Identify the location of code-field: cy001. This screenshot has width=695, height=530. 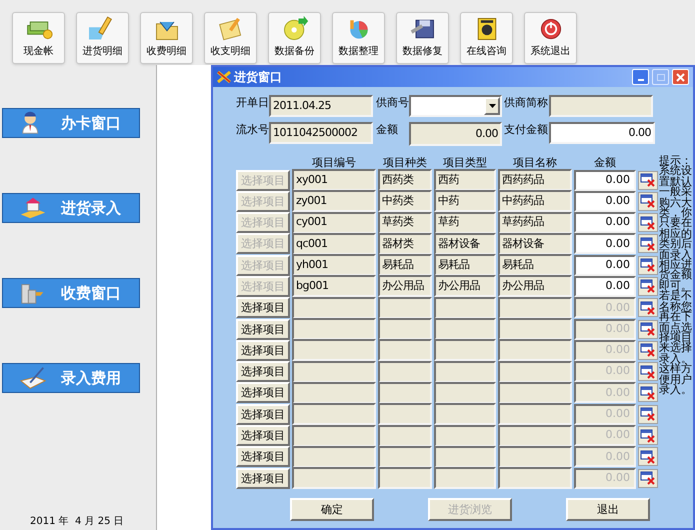
(334, 223).